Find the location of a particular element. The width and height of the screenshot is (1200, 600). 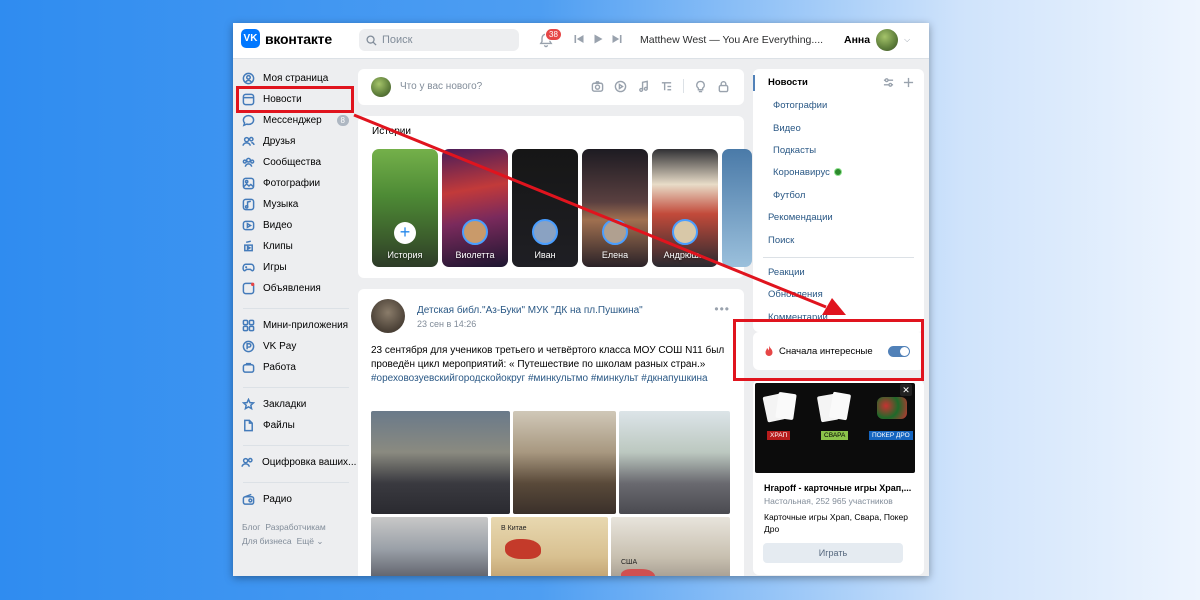

article-icon is located at coordinates (666, 86).